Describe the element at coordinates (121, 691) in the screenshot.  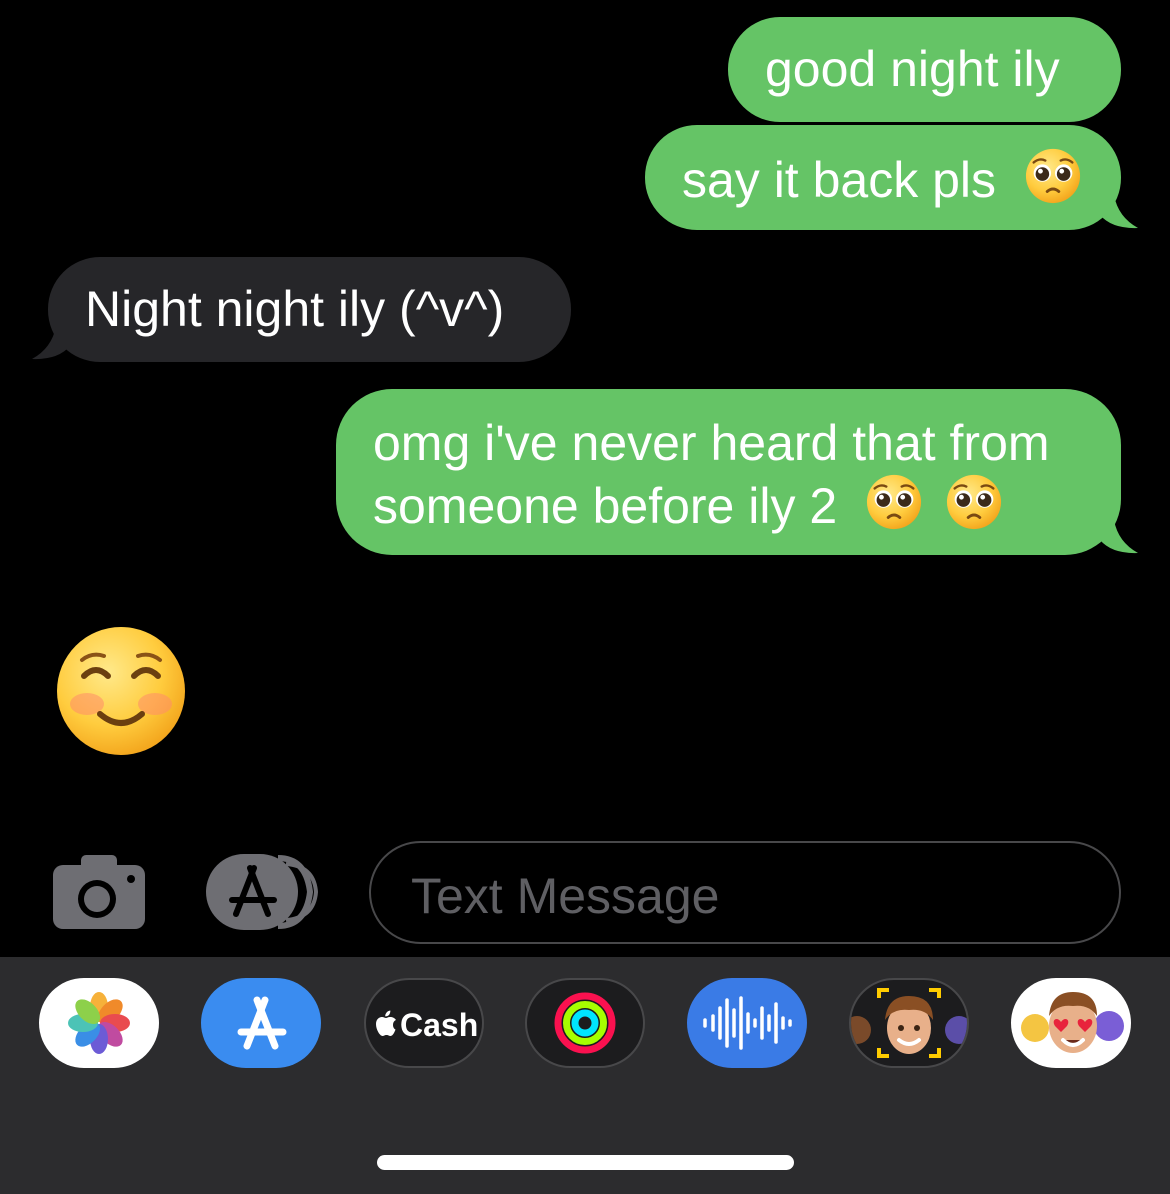
I see `smiling-face-with-blushing-eyes-icon` at that location.